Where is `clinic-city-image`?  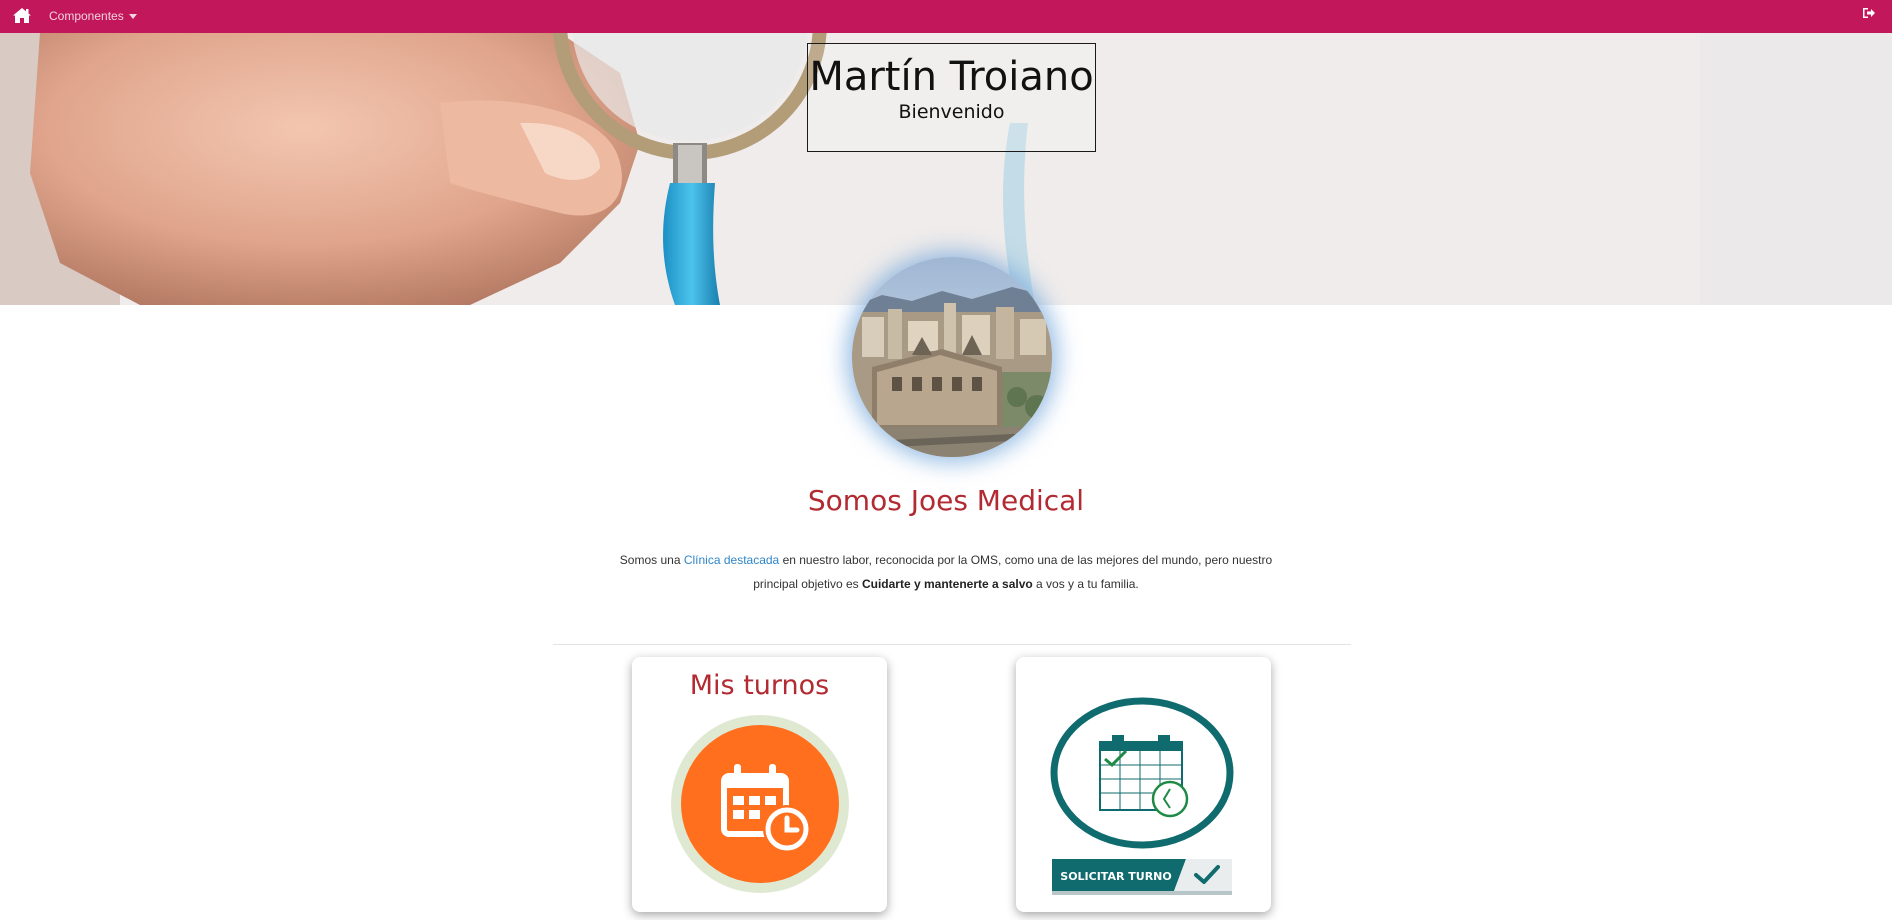
clinic-city-image is located at coordinates (952, 357).